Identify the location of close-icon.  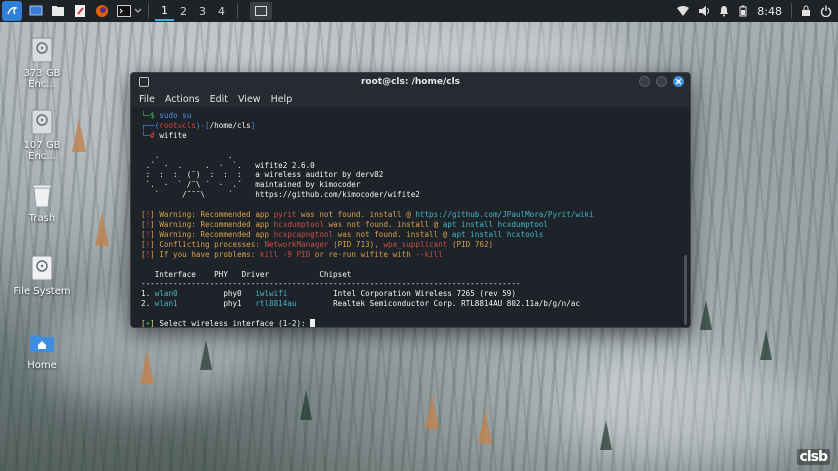
(678, 81).